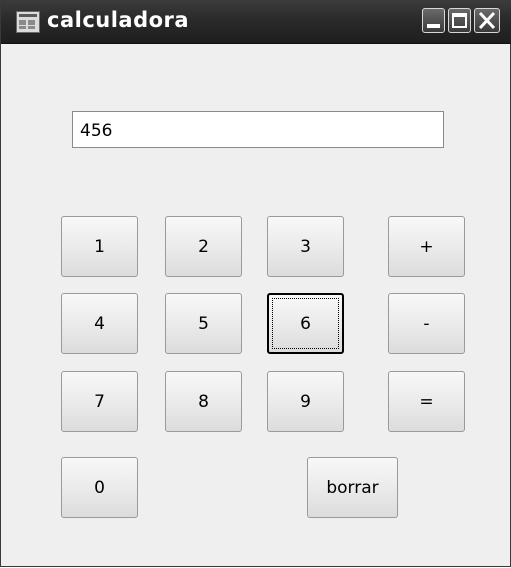 The height and width of the screenshot is (568, 511). Describe the element at coordinates (203, 246) in the screenshot. I see `key-2-button: 2` at that location.